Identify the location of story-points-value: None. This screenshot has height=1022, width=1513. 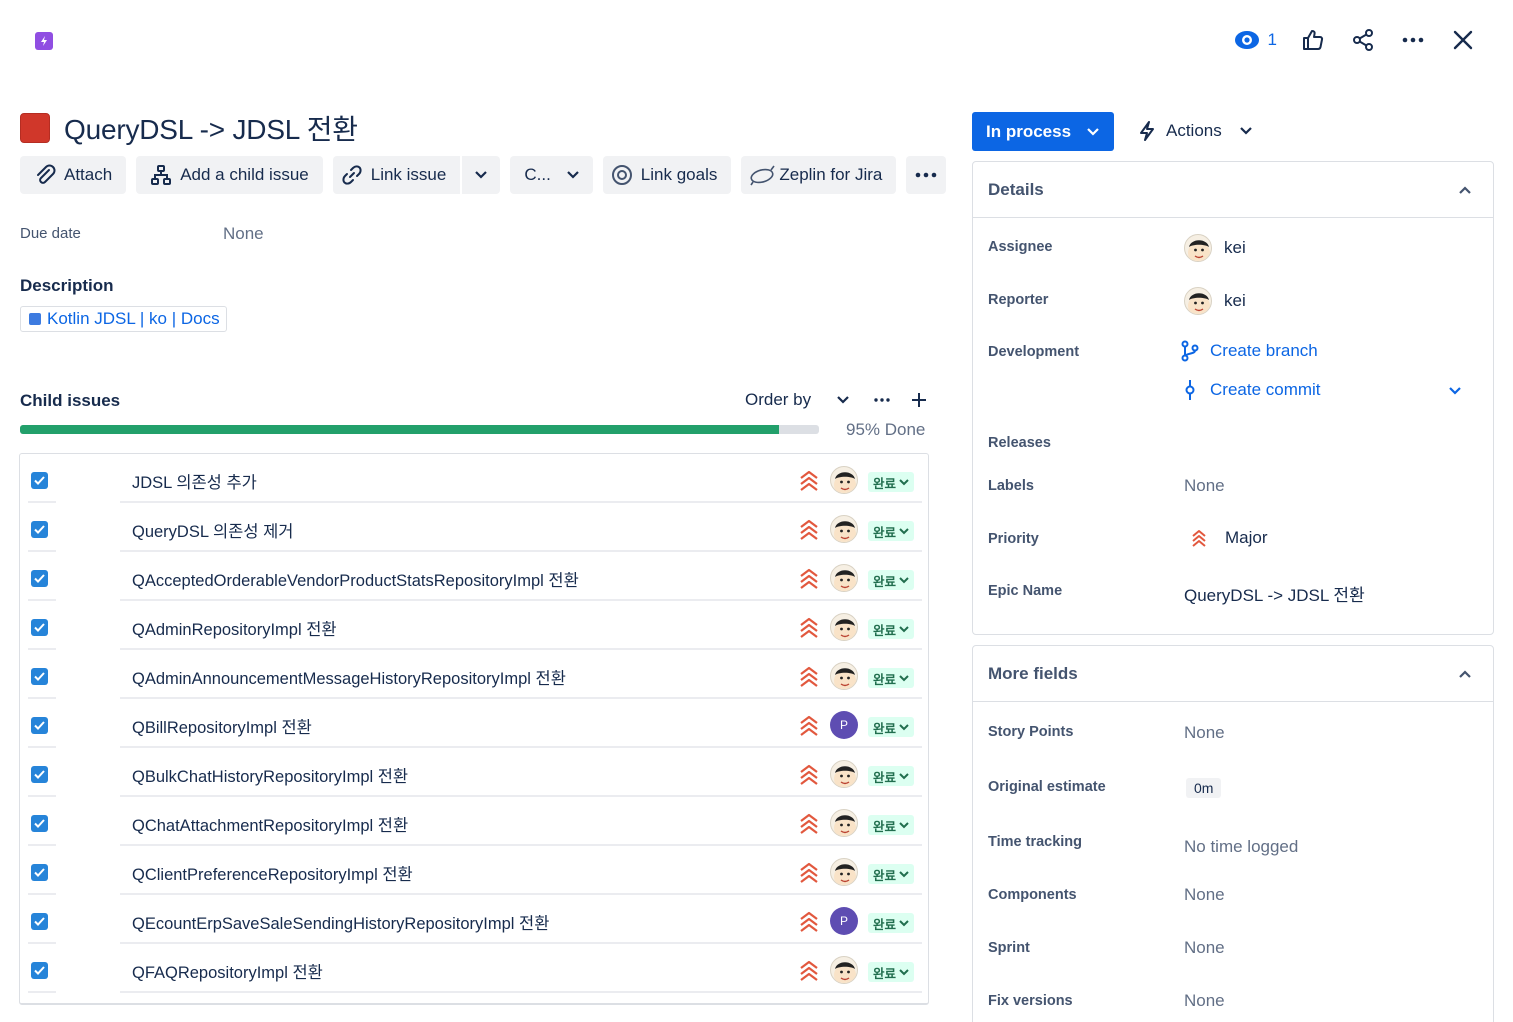
(1204, 733).